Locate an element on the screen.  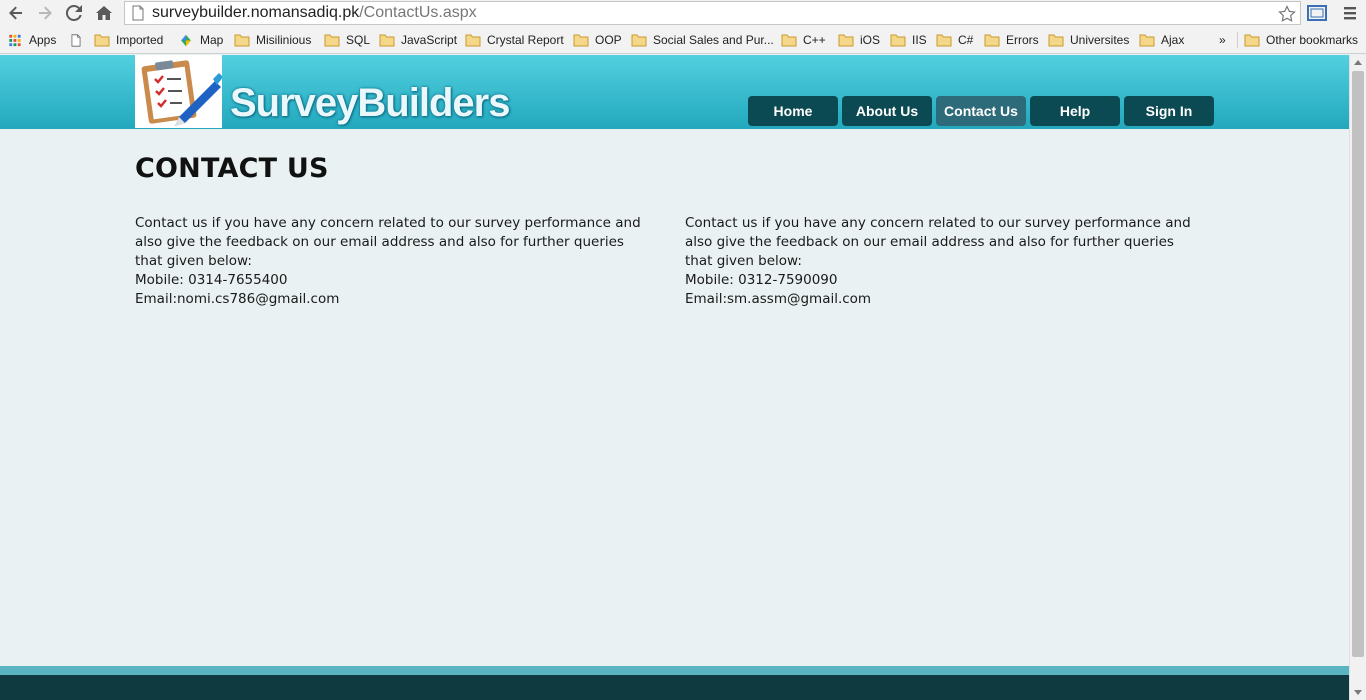
url-path: /ContactUs.aspx is located at coordinates (418, 12).